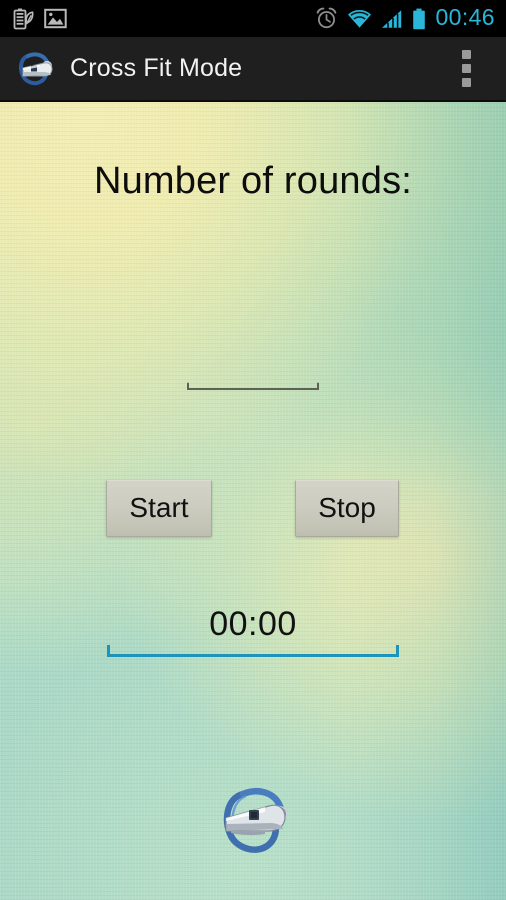 Image resolution: width=506 pixels, height=900 pixels. I want to click on action-bar: Cross Fit Mode, so click(253, 69).